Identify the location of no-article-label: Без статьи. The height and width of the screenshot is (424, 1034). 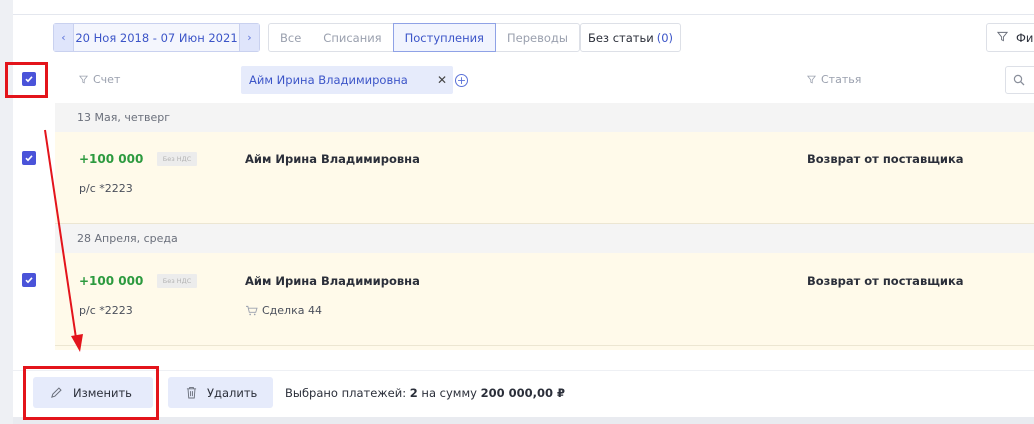
(620, 37).